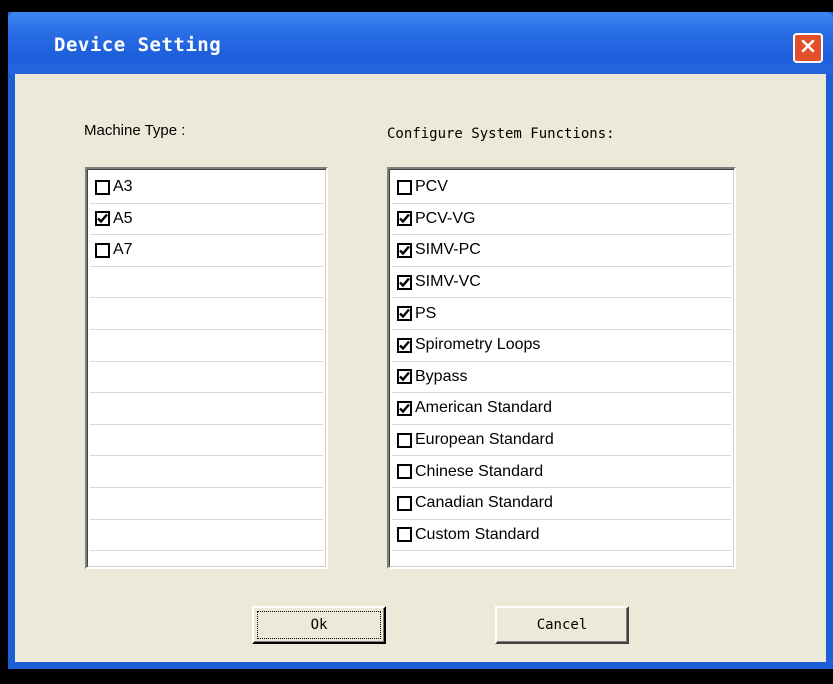  What do you see at coordinates (561, 504) in the screenshot?
I see `function-item-canadian-standard: Canadian Standard` at bounding box center [561, 504].